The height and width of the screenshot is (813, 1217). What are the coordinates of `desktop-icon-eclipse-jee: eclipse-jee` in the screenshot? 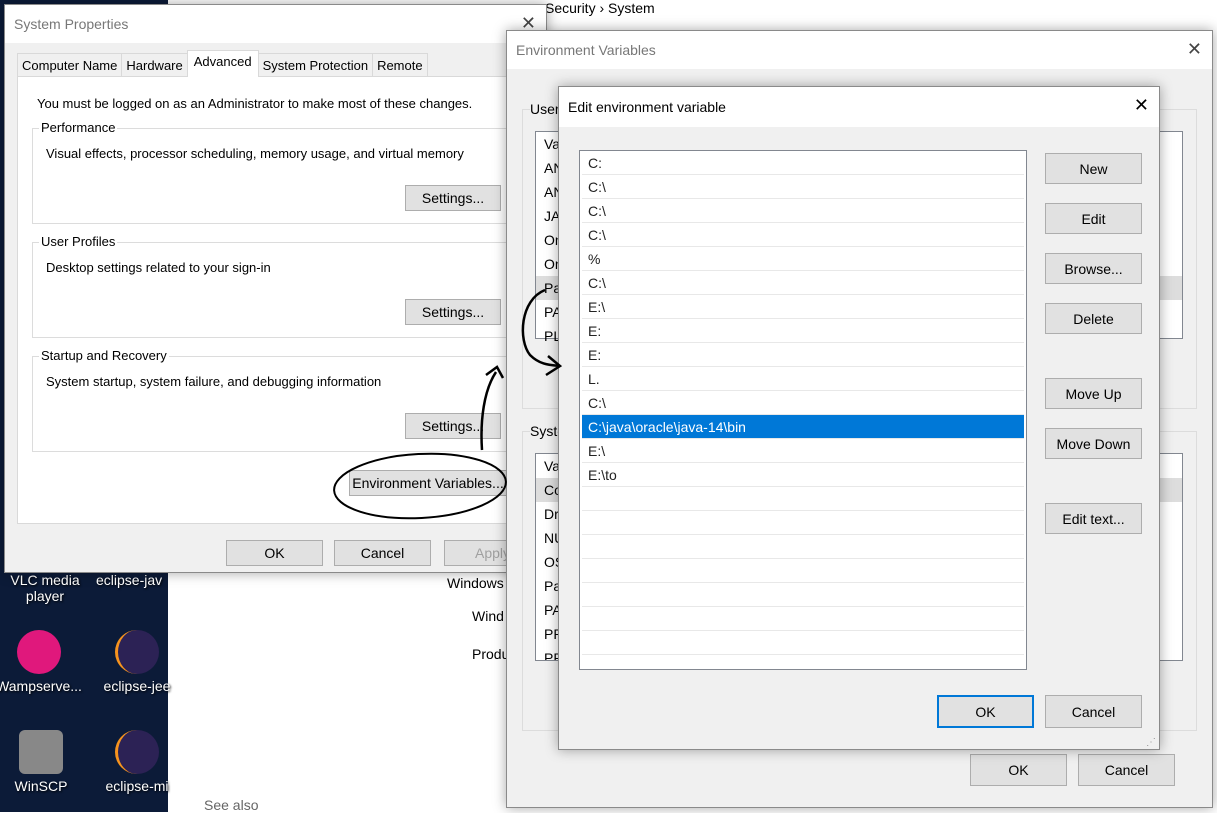 It's located at (137, 662).